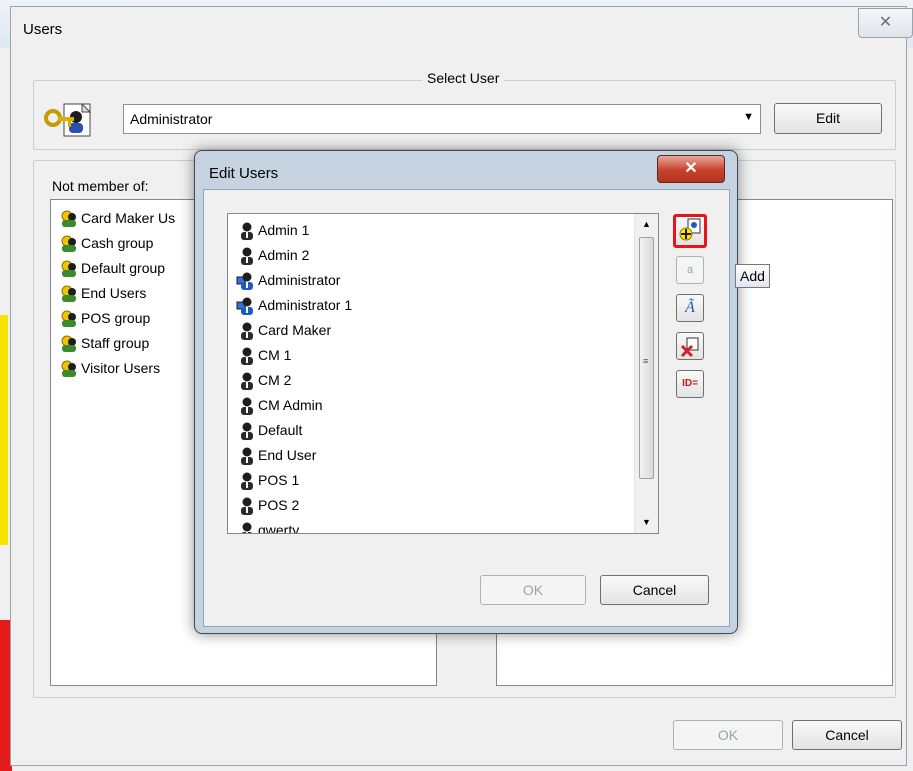 Image resolution: width=913 pixels, height=771 pixels. I want to click on dialog-ok-button: OK, so click(533, 590).